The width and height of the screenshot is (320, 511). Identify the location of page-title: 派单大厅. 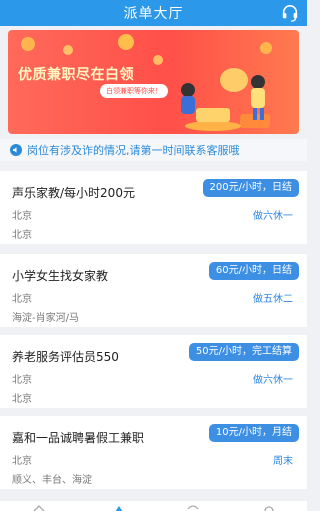
(153, 14).